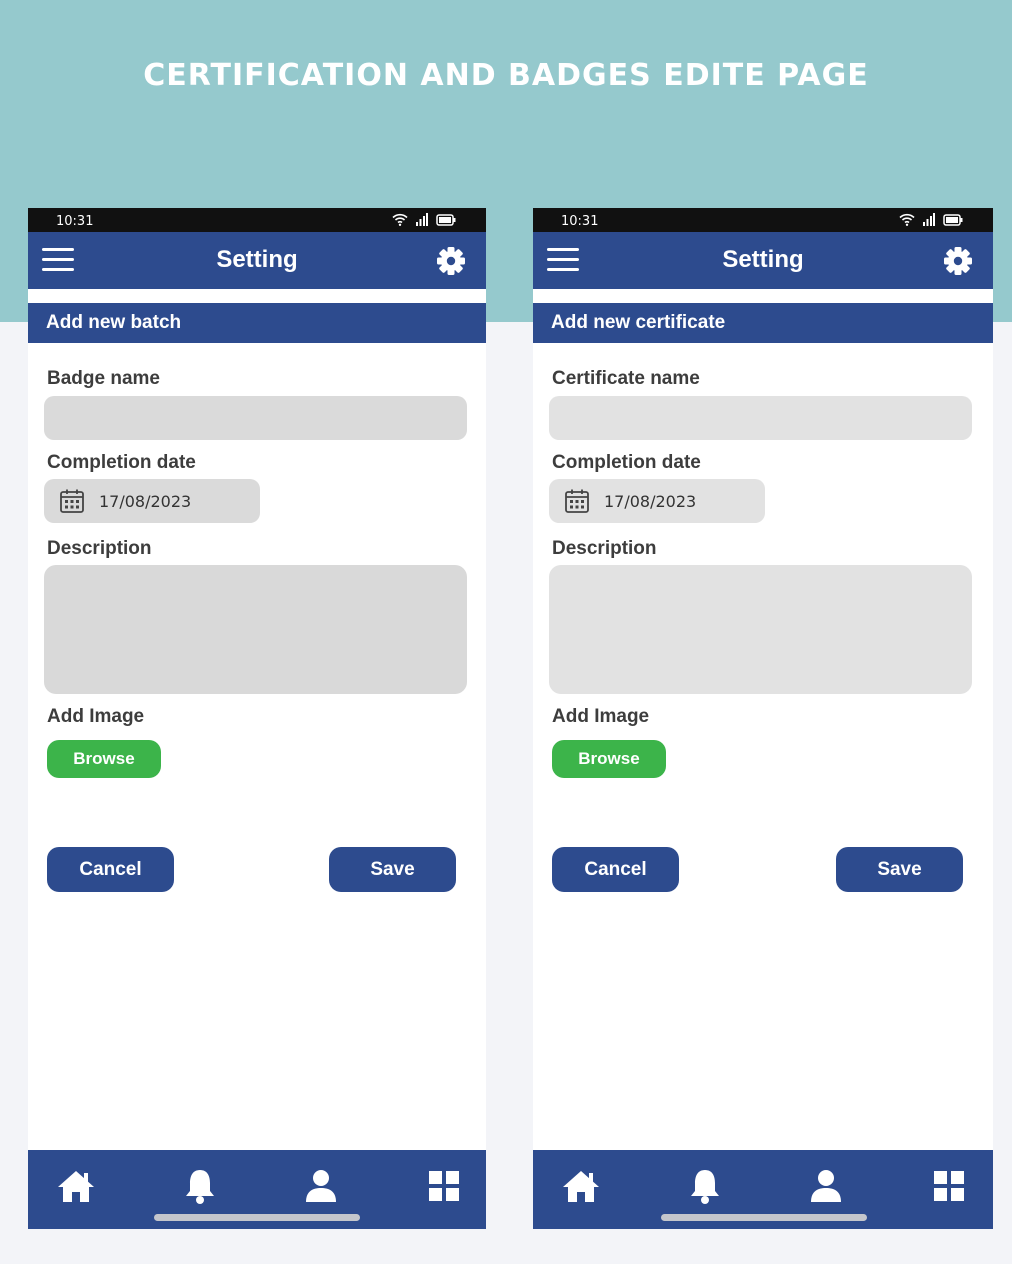 This screenshot has width=1012, height=1264. What do you see at coordinates (103, 378) in the screenshot?
I see `badge-name-label: Badge name` at bounding box center [103, 378].